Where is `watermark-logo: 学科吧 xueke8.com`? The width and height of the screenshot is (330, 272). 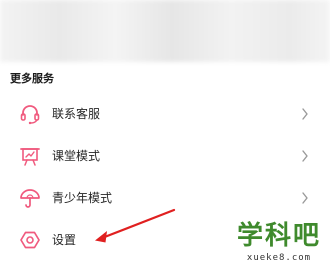 watermark-logo: 学科吧 xueke8.com is located at coordinates (279, 245).